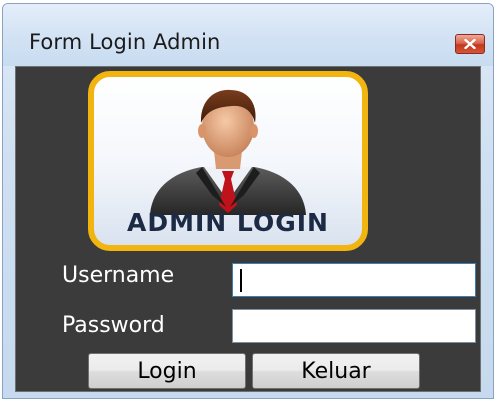  I want to click on close-icon, so click(470, 44).